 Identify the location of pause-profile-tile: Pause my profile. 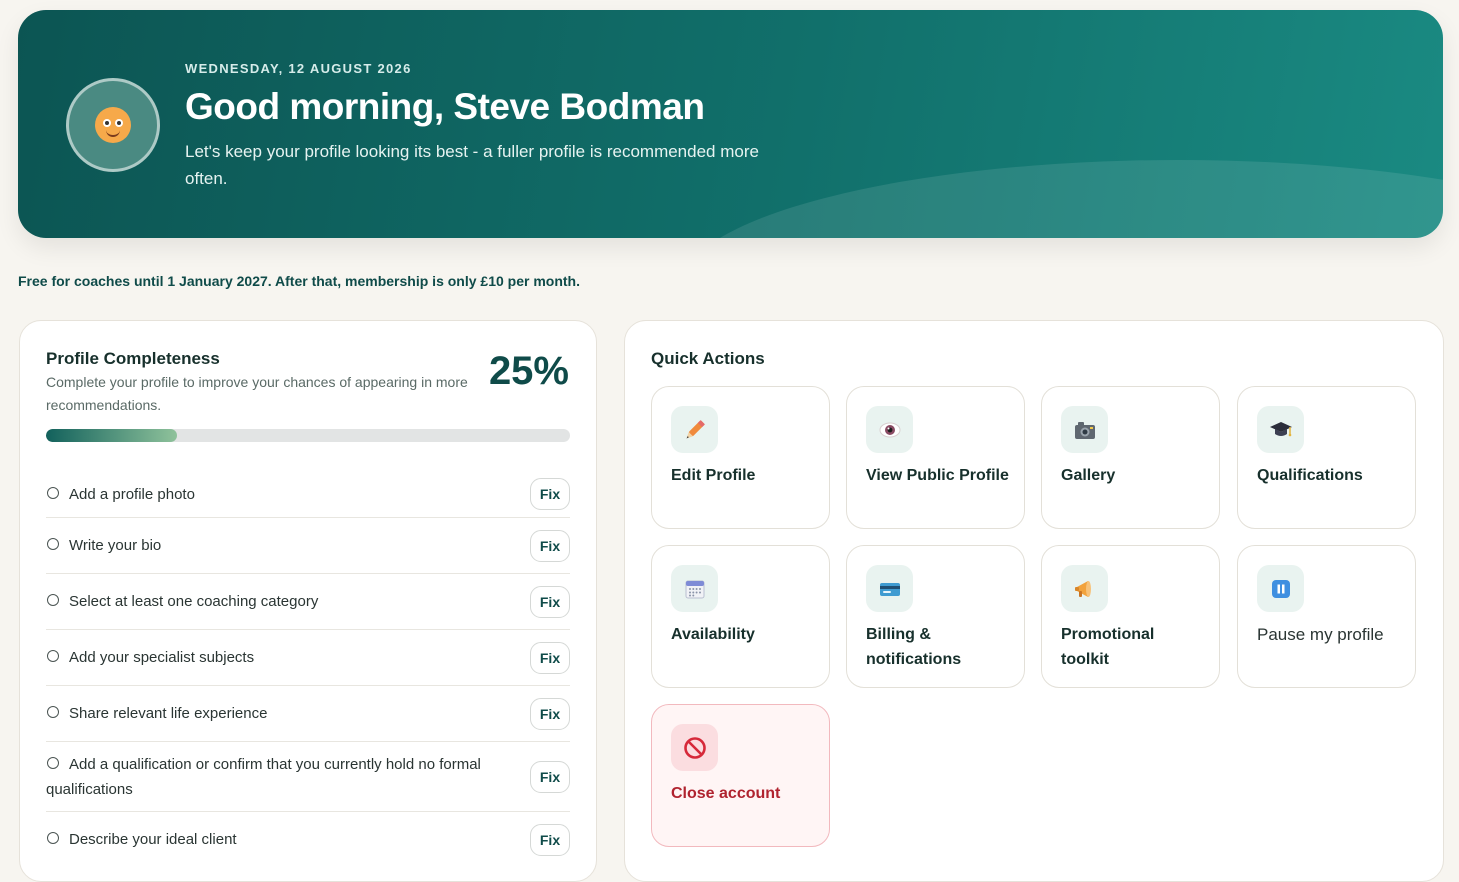
(1326, 616).